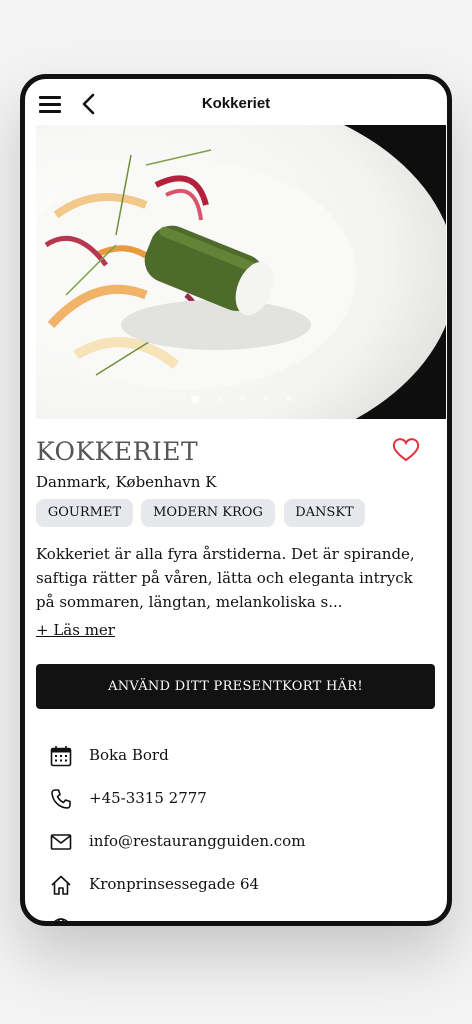  I want to click on globe-icon, so click(61, 919).